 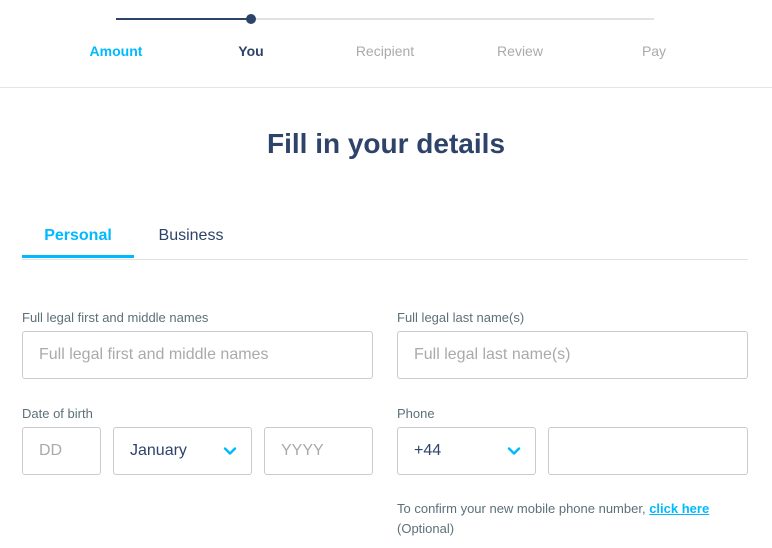 What do you see at coordinates (679, 508) in the screenshot?
I see `click-here-link: click here` at bounding box center [679, 508].